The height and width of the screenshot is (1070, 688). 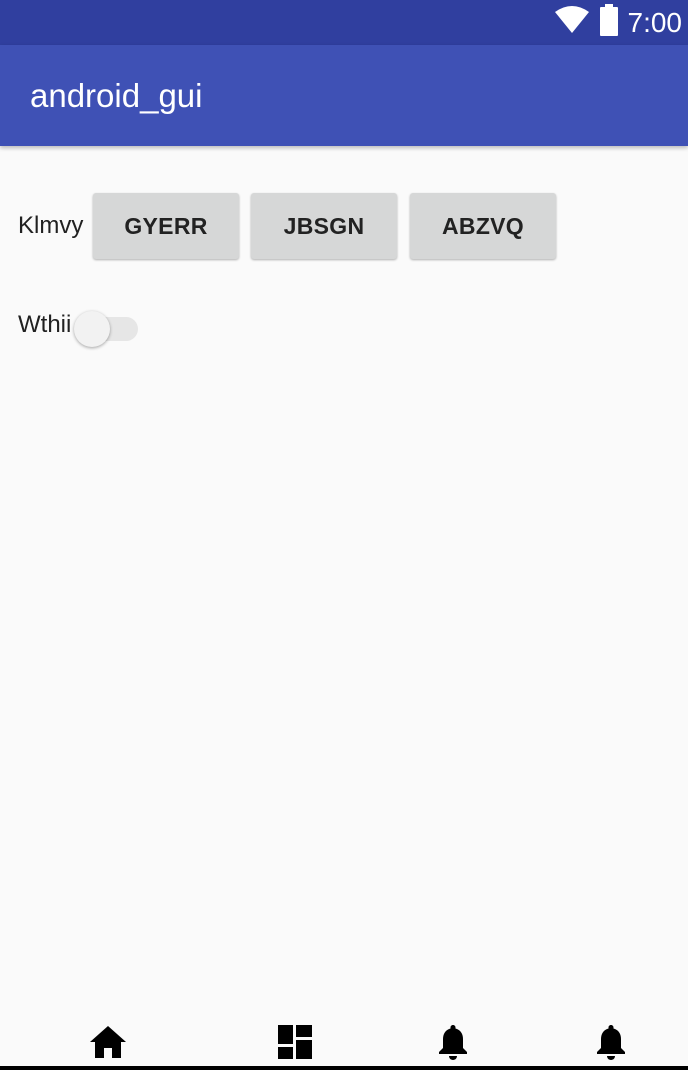 I want to click on nav-notifications-button, so click(x=453, y=1044).